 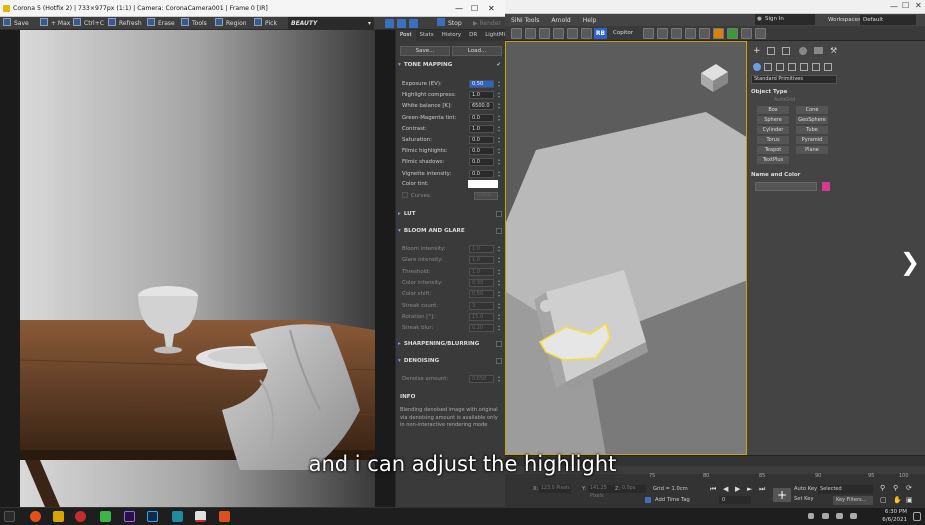 What do you see at coordinates (459, 8) in the screenshot?
I see `minimize-icon: —` at bounding box center [459, 8].